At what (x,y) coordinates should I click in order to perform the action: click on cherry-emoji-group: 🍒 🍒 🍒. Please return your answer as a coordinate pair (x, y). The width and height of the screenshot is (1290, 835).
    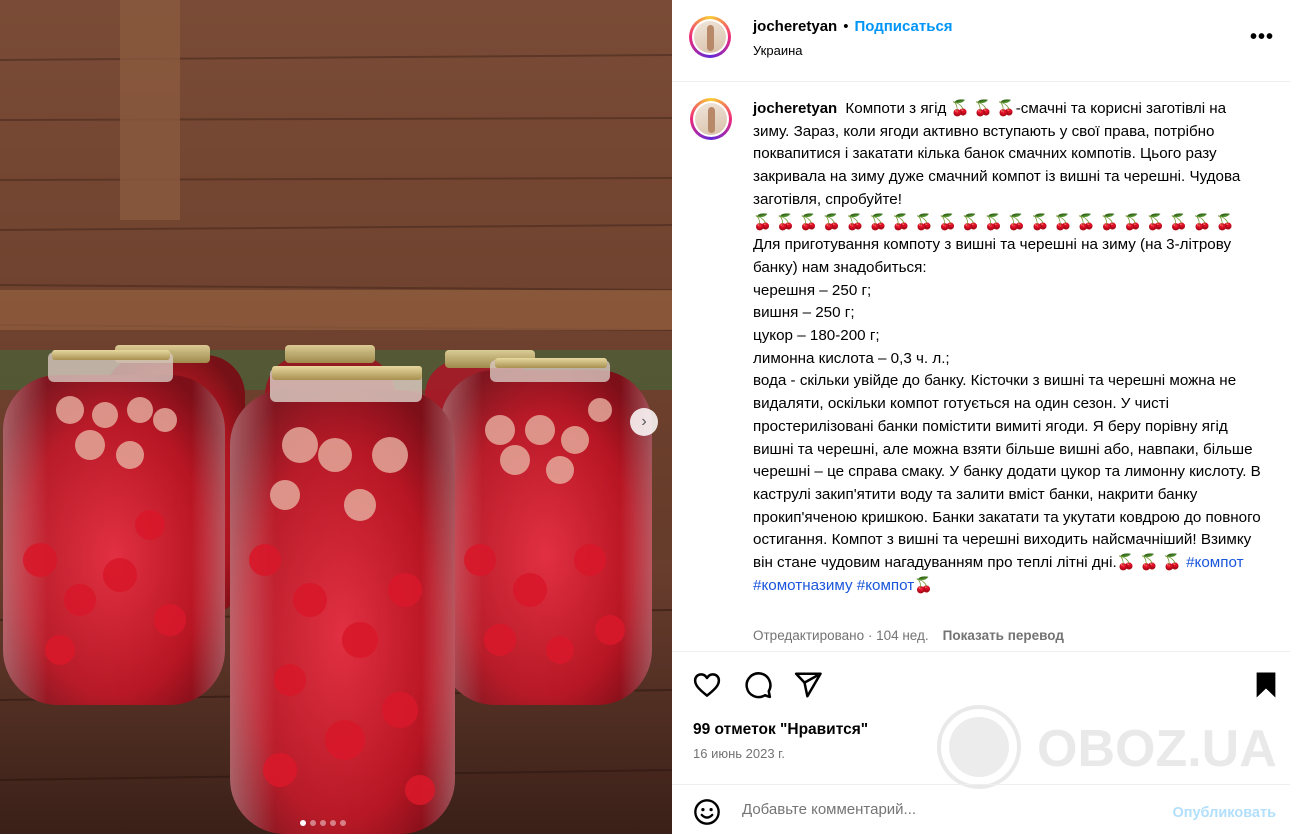
    Looking at the image, I should click on (983, 108).